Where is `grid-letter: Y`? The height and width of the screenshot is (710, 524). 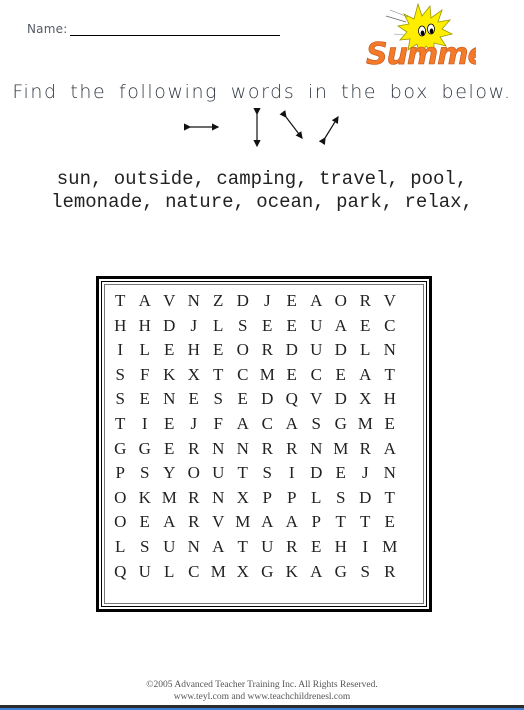 grid-letter: Y is located at coordinates (169, 473).